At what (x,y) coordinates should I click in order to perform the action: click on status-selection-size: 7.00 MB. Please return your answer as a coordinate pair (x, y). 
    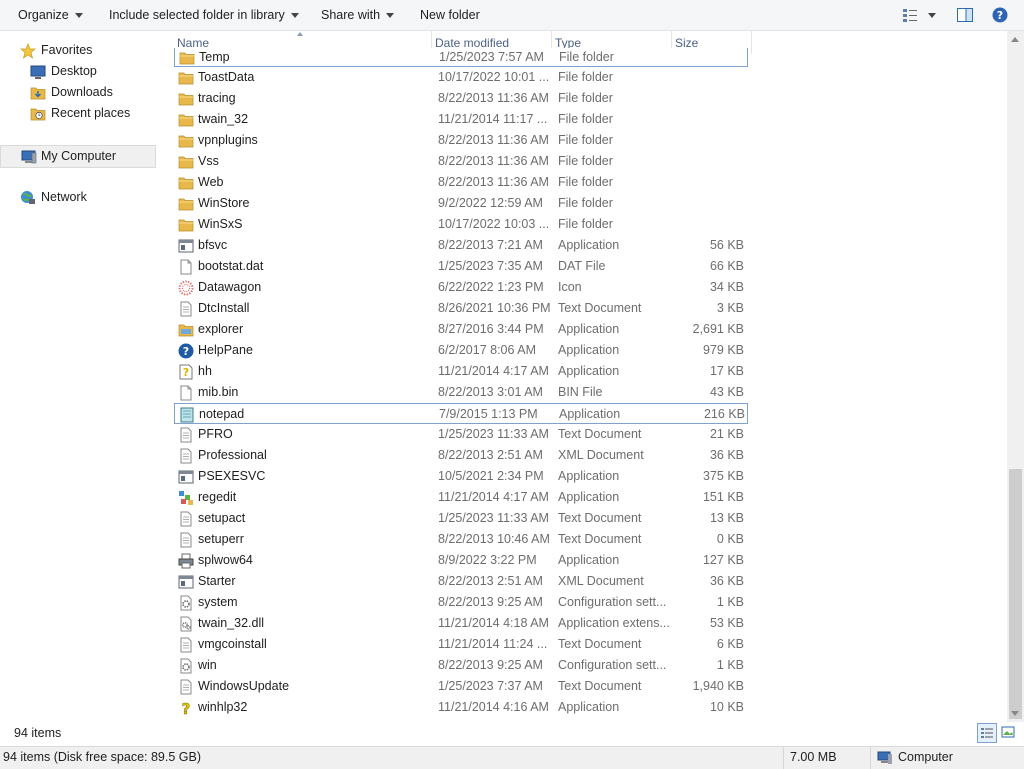
    Looking at the image, I should click on (813, 757).